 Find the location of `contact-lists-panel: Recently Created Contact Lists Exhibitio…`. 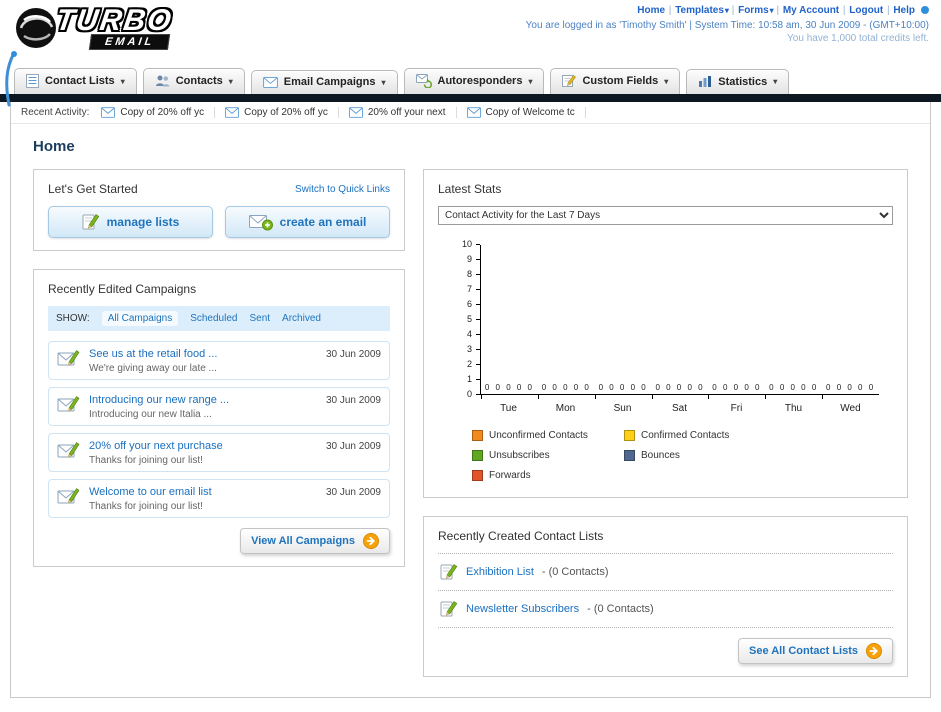

contact-lists-panel: Recently Created Contact Lists Exhibitio… is located at coordinates (665, 596).